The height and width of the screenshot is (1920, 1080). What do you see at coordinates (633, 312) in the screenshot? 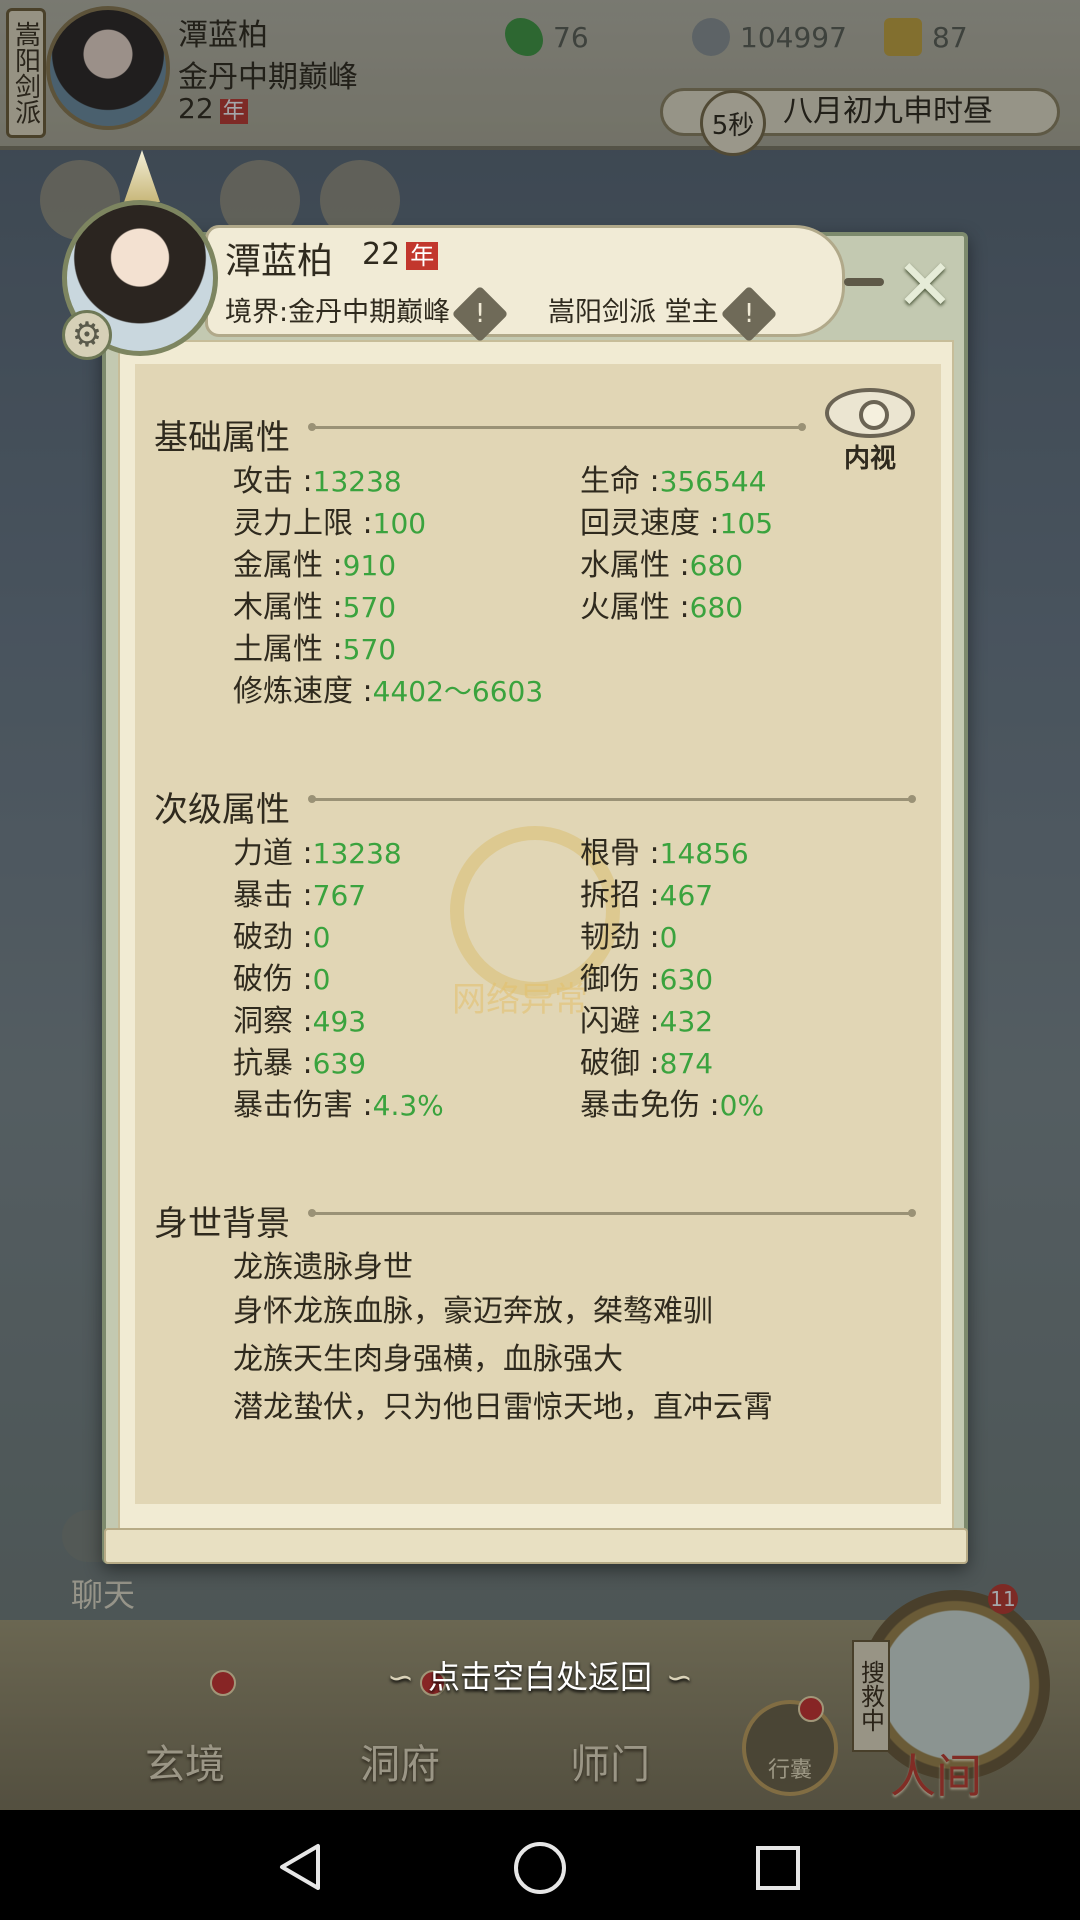
I see `sect-text: 嵩阳剑派 堂主` at bounding box center [633, 312].